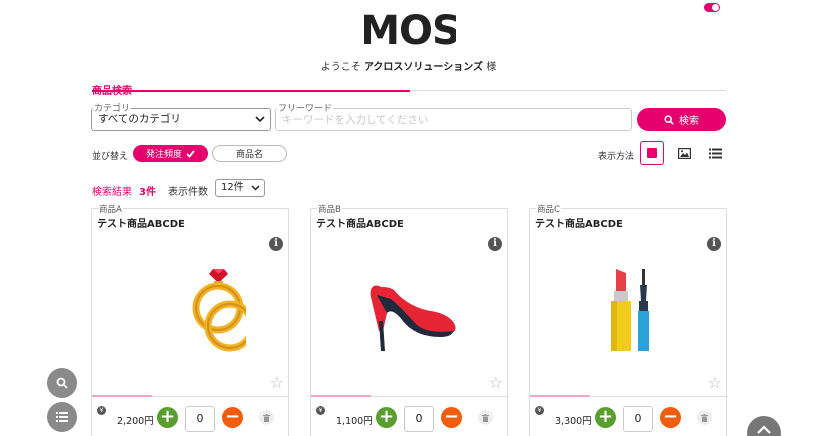  What do you see at coordinates (190, 319) in the screenshot?
I see `product-card: 商品A テスト商品ABCDE i ☆ ¥ 2,200円 + 0 −` at bounding box center [190, 319].